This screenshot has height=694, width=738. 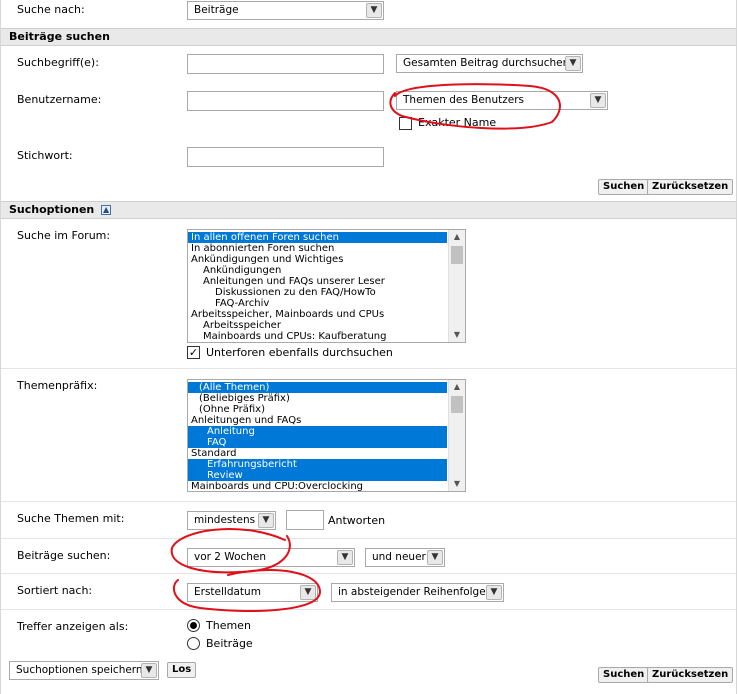 What do you see at coordinates (317, 398) in the screenshot?
I see `list-item: (Beliebiges Präfix)` at bounding box center [317, 398].